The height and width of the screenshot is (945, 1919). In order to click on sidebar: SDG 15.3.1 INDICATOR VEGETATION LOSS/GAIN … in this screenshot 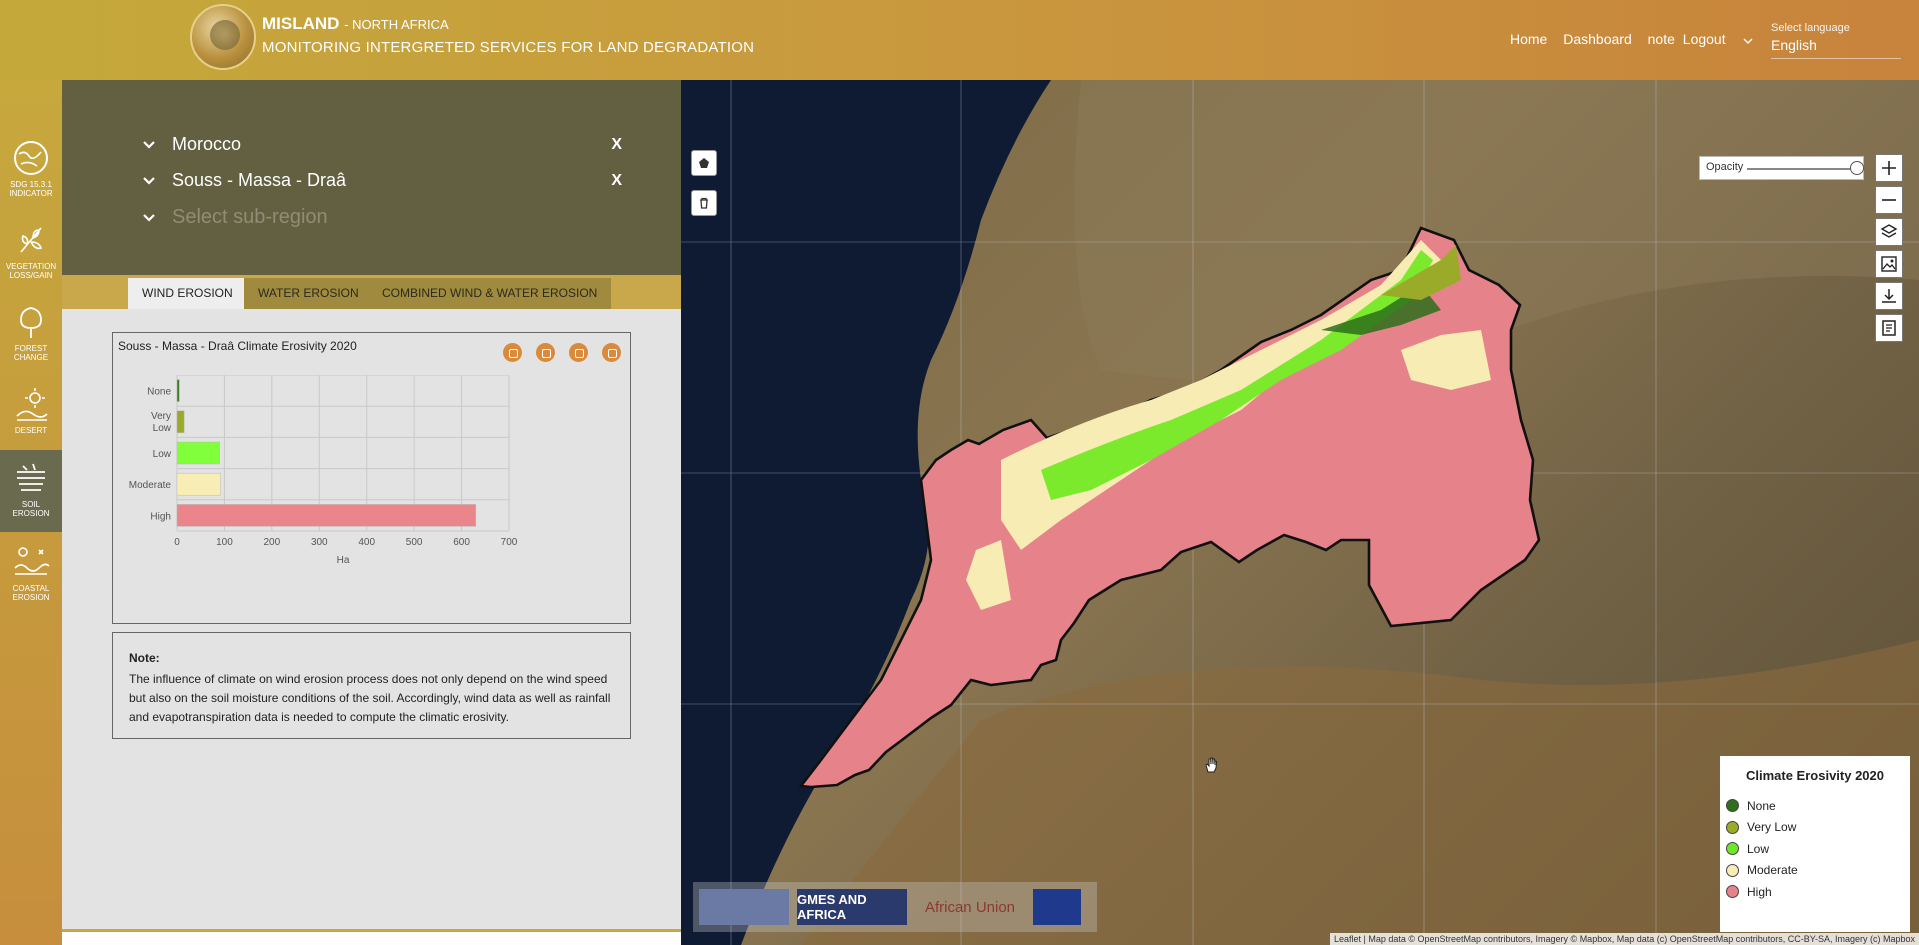, I will do `click(31, 512)`.